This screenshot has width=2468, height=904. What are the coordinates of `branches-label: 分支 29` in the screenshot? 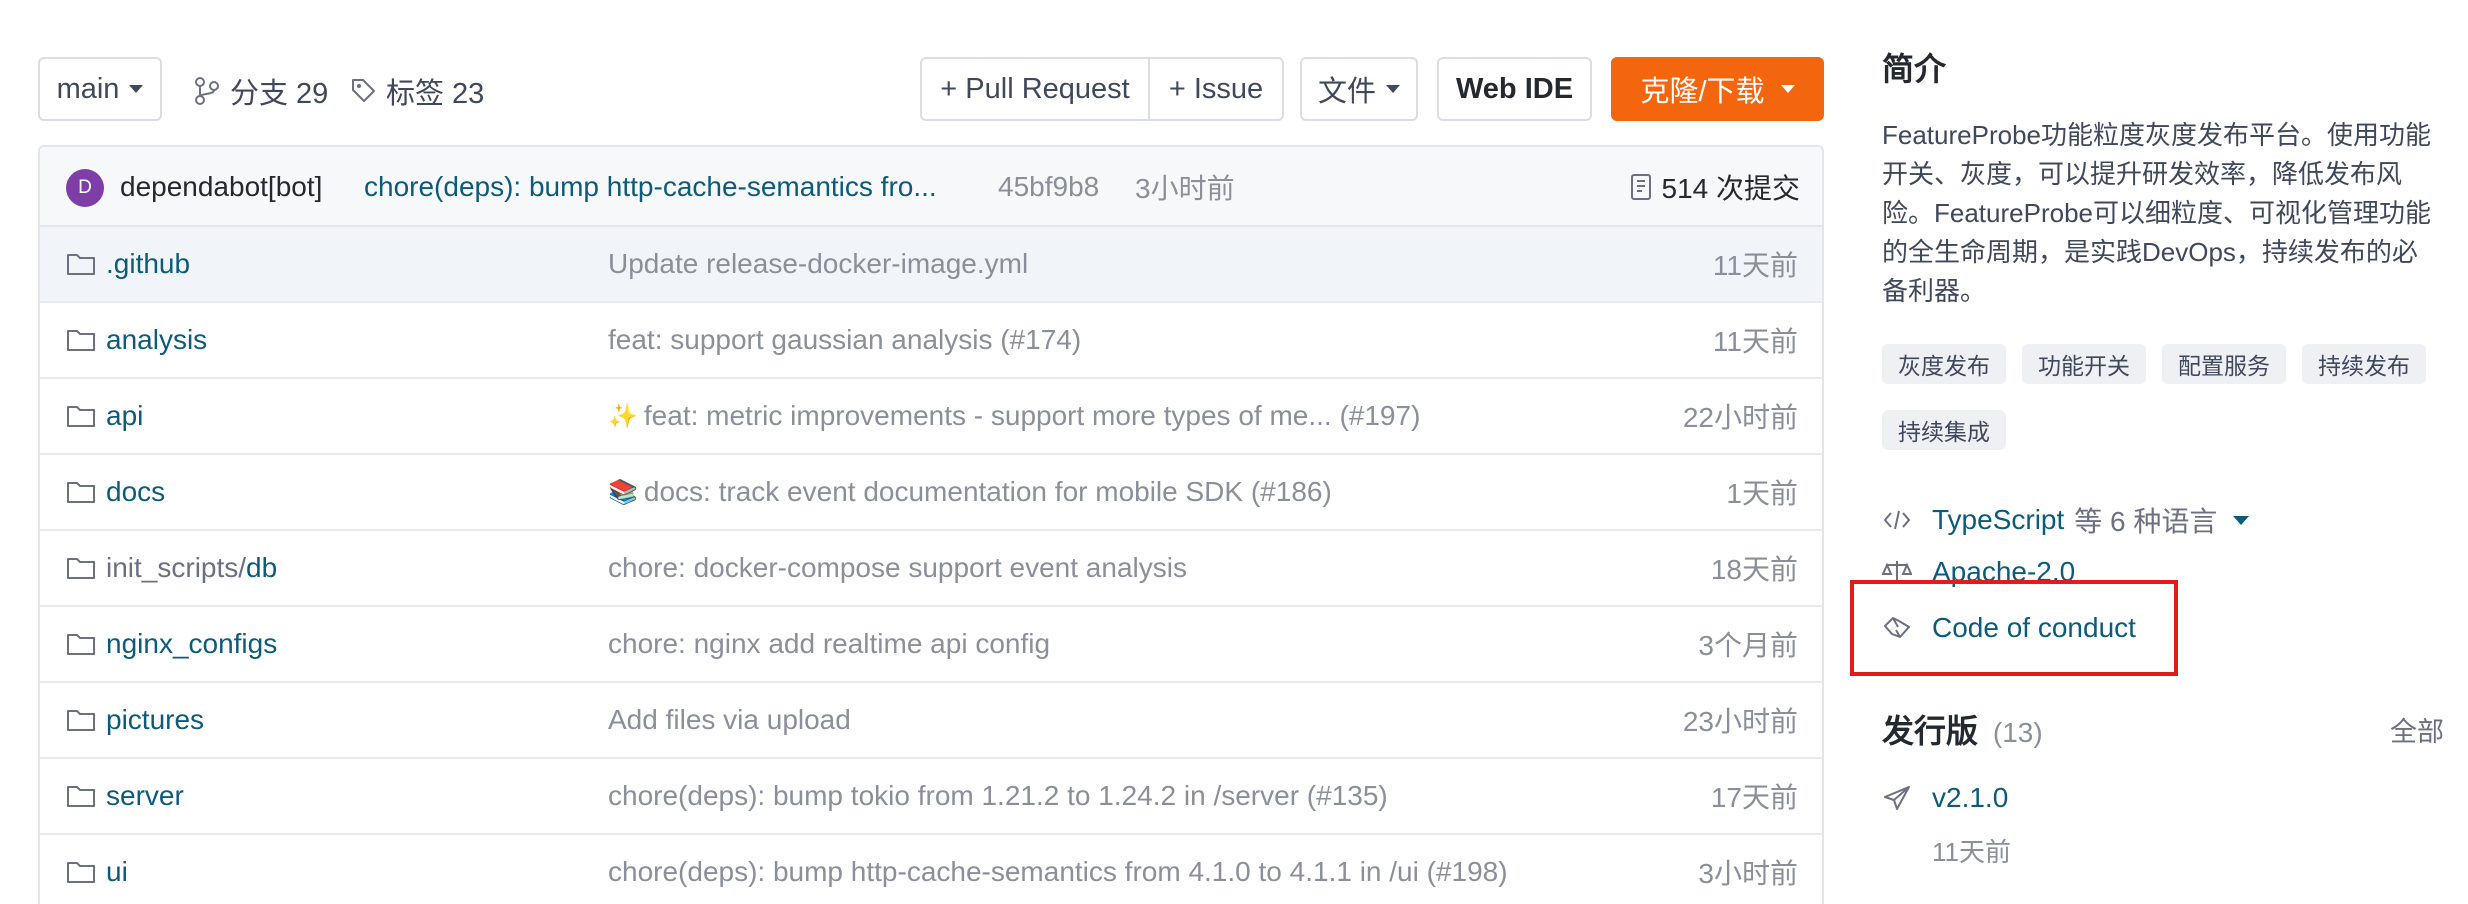 It's located at (279, 94).